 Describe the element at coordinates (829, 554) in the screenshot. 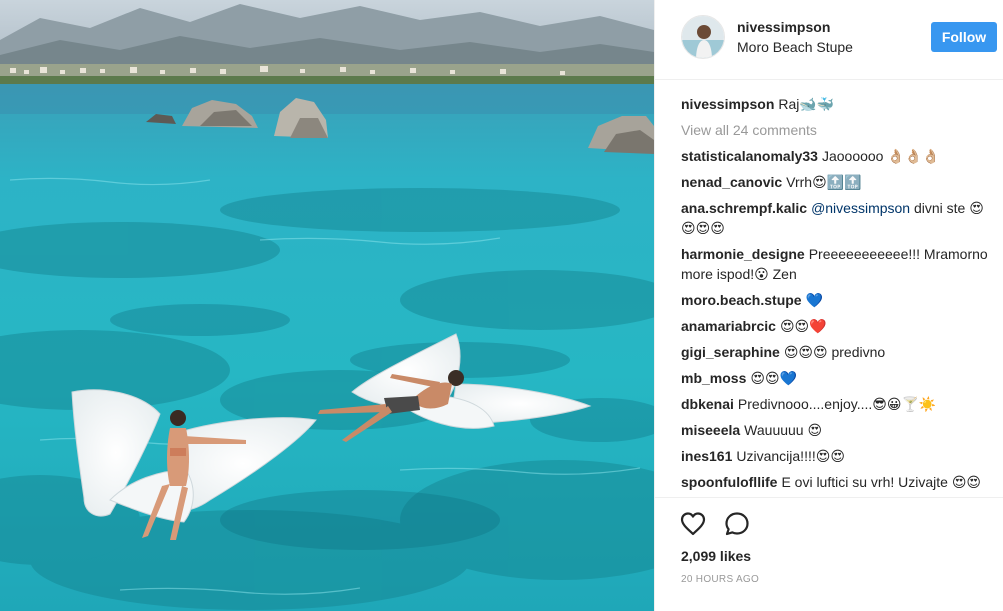

I see `post-actions: 2,099 likes 20 HOURS AGO` at that location.